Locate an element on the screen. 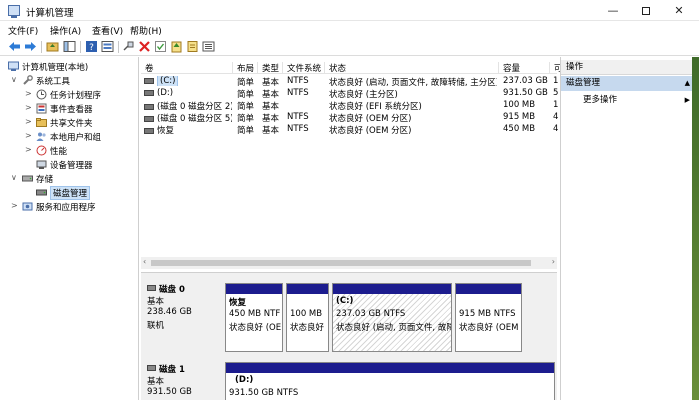  delete-icon is located at coordinates (144, 46).